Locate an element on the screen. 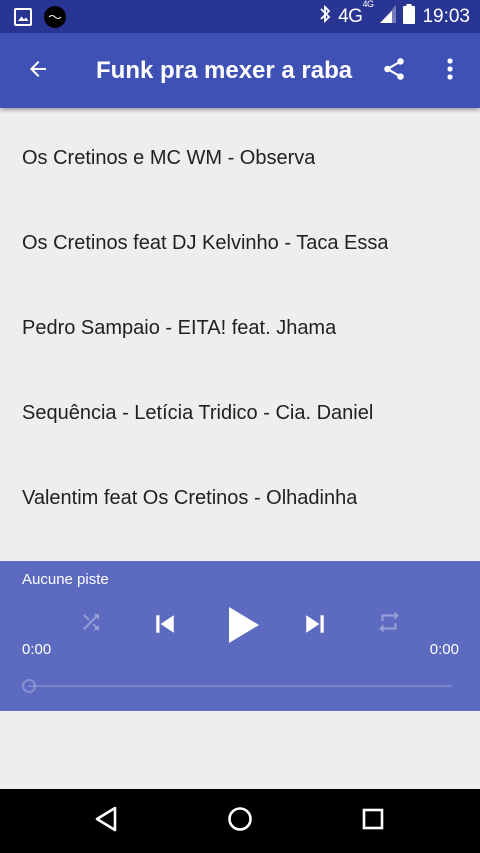  more-vert-icon is located at coordinates (450, 71).